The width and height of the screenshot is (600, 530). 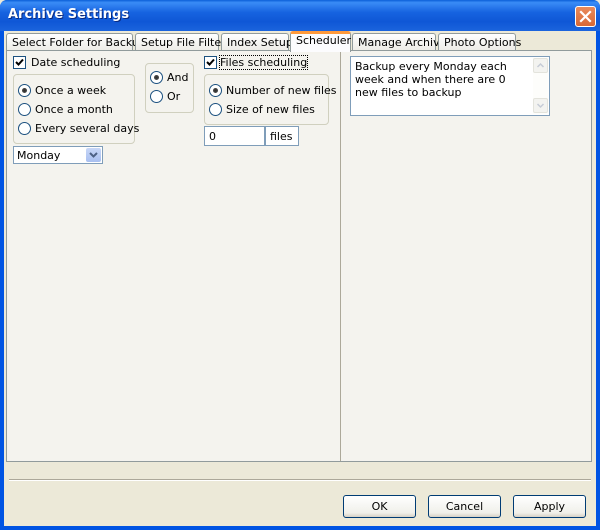 I want to click on day-select-value: Monday, so click(x=39, y=155).